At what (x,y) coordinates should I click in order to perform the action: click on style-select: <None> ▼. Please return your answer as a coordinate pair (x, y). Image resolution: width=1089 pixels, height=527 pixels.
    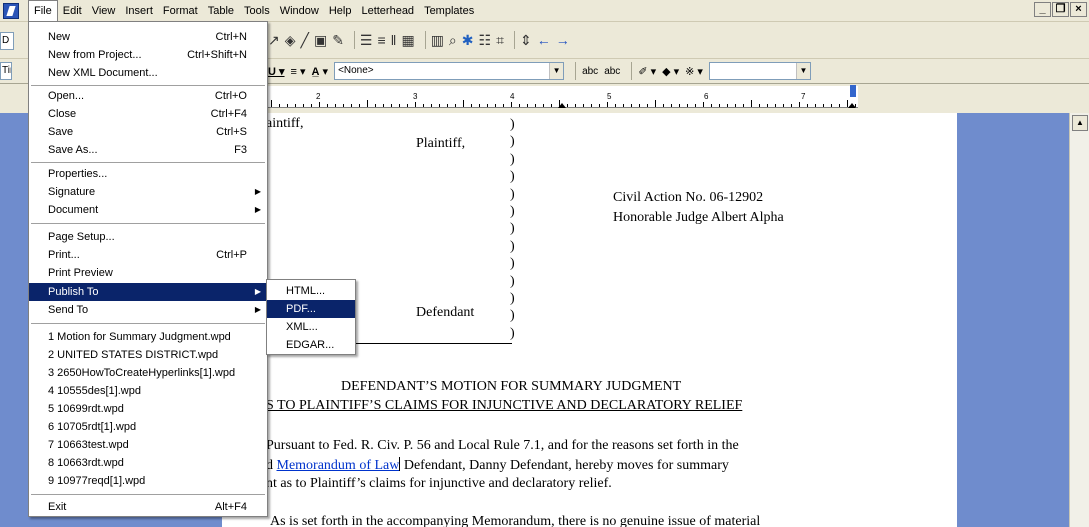
    Looking at the image, I should click on (449, 71).